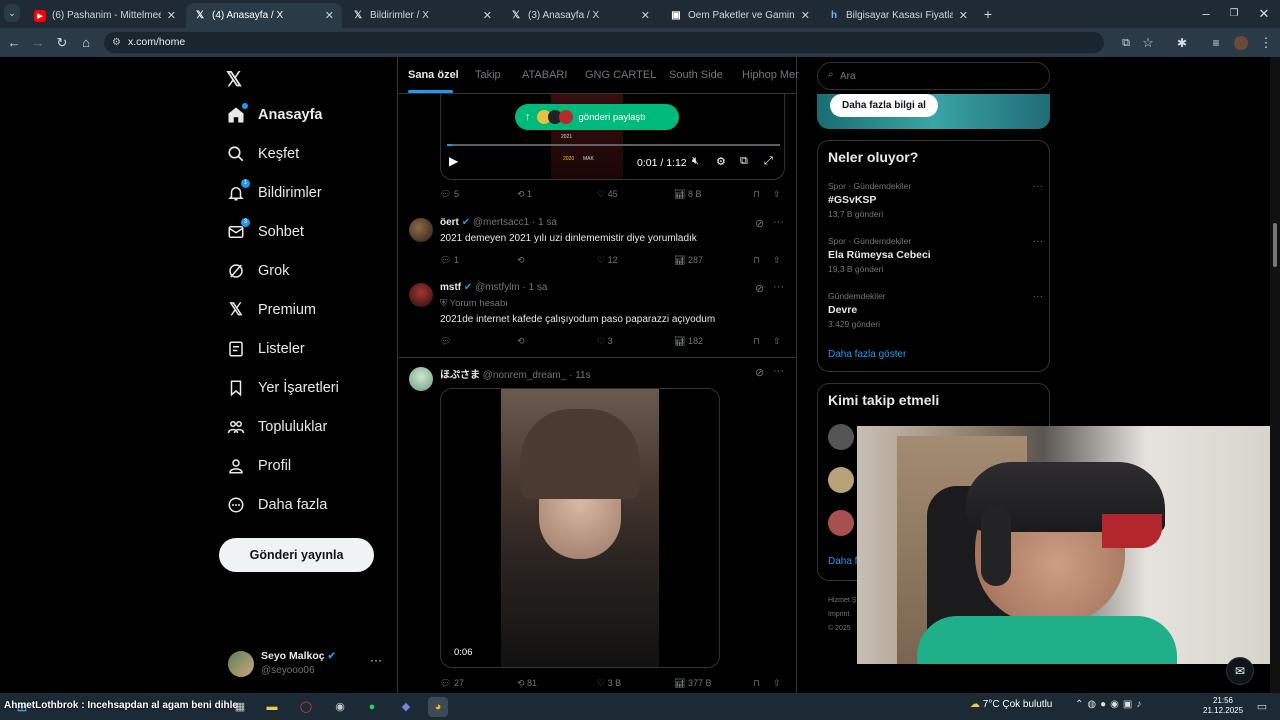  Describe the element at coordinates (501, 222) in the screenshot. I see `author-handle: @mertsacc1` at that location.